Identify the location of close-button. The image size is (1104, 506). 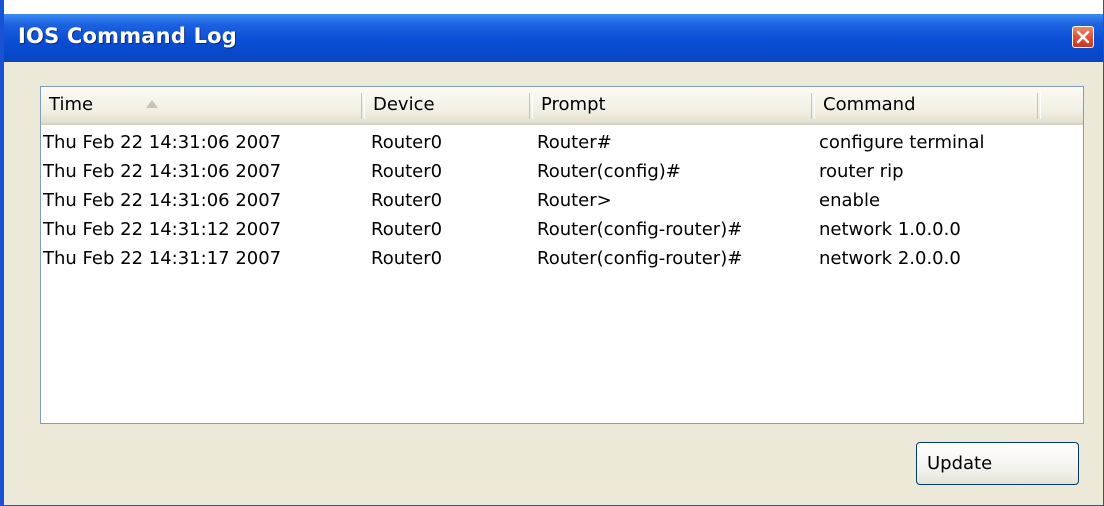
(1083, 37).